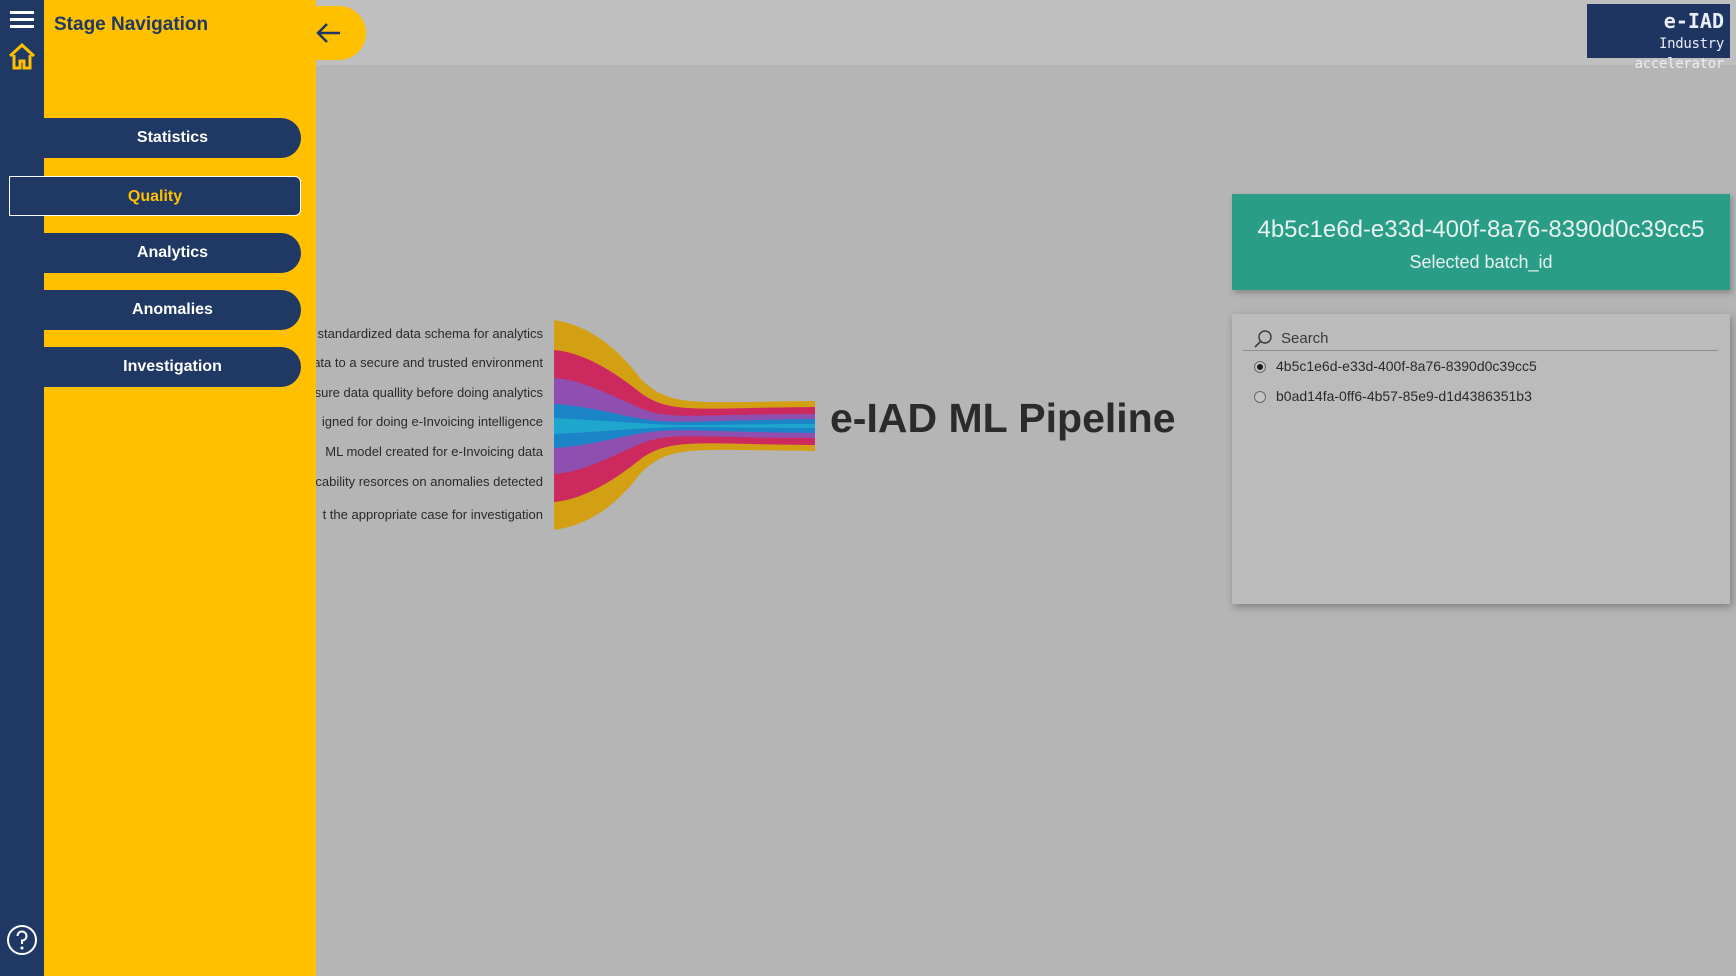 Image resolution: width=1736 pixels, height=976 pixels. Describe the element at coordinates (328, 33) in the screenshot. I see `arrow-left-icon` at that location.